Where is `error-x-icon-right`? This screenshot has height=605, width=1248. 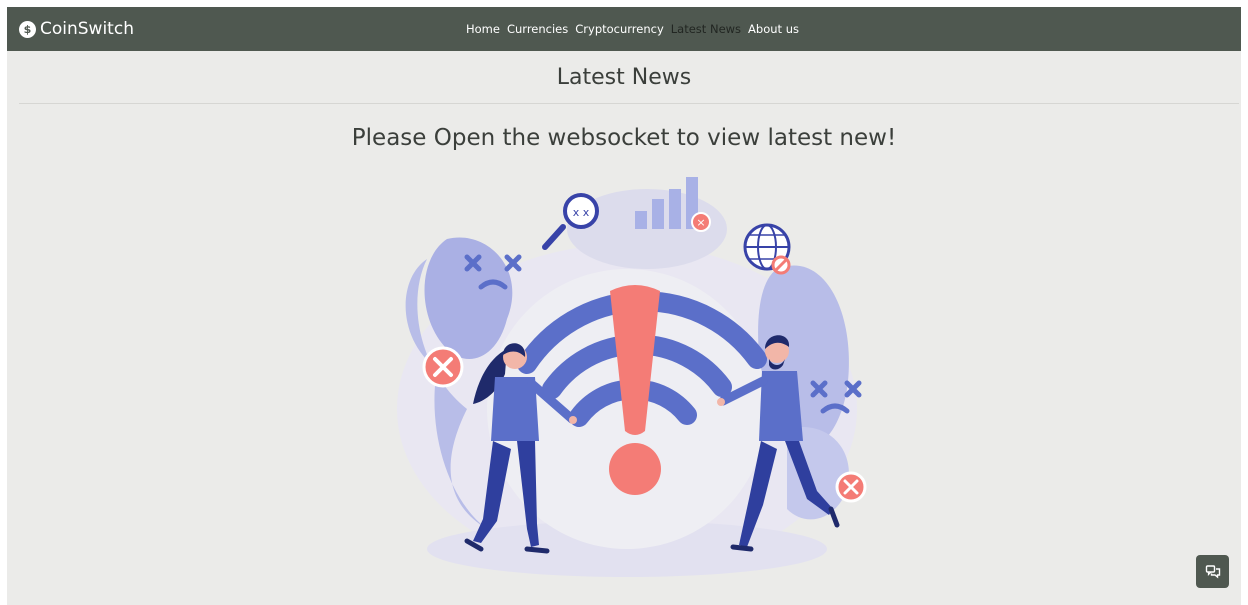 error-x-icon-right is located at coordinates (851, 487).